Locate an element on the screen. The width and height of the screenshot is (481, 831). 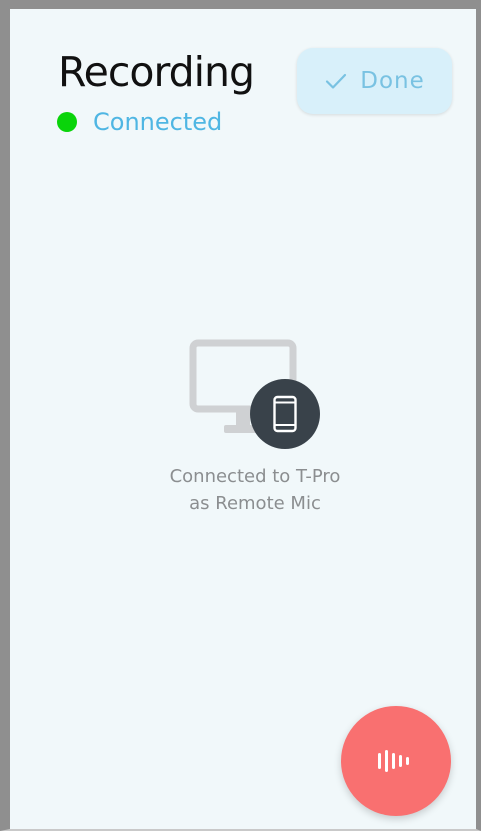
done-button: Done is located at coordinates (374, 81).